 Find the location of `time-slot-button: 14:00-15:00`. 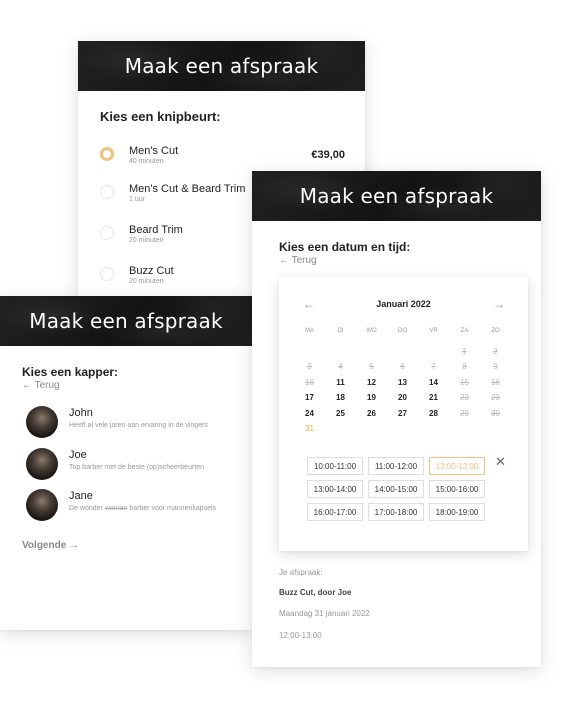

time-slot-button: 14:00-15:00 is located at coordinates (396, 489).